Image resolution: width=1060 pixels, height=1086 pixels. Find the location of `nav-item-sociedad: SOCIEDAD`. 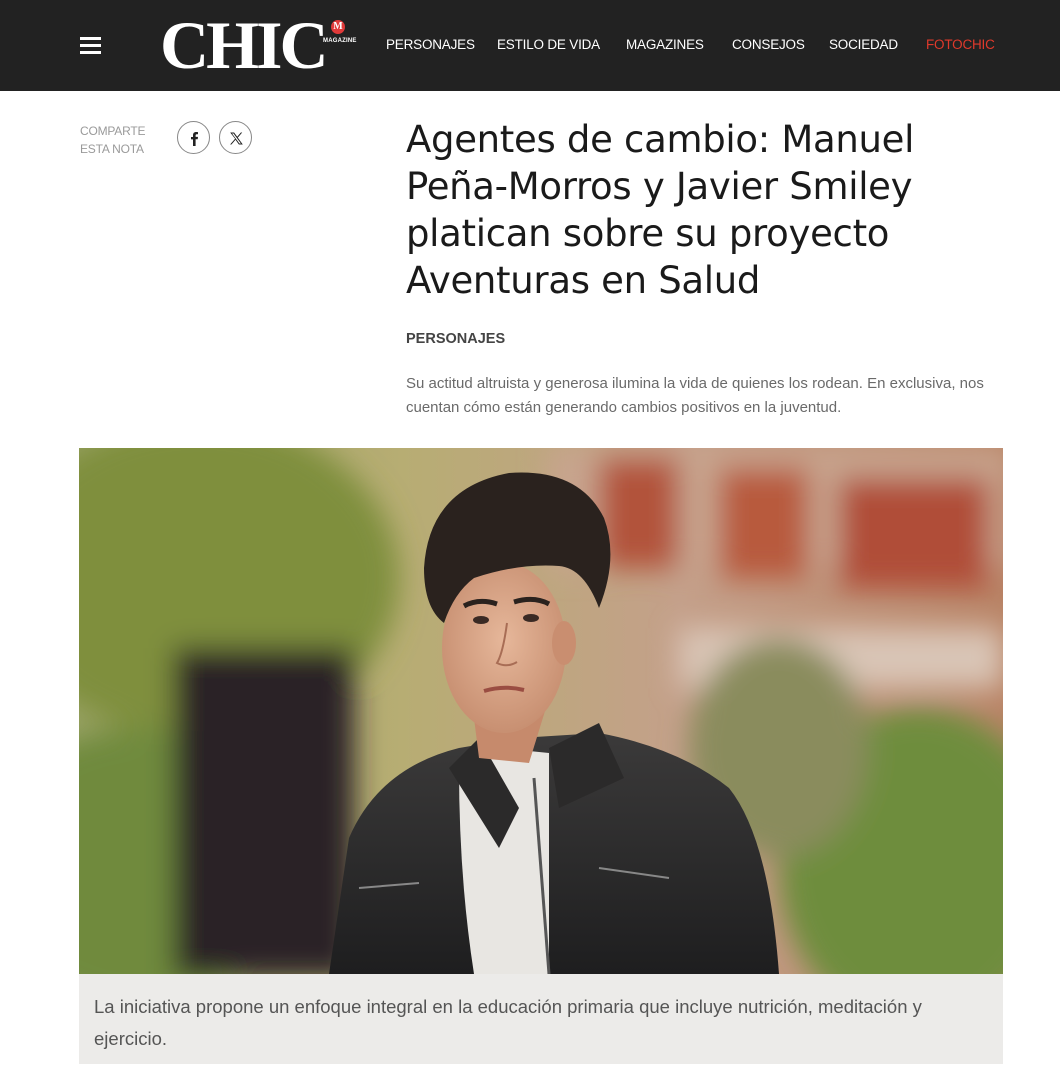

nav-item-sociedad: SOCIEDAD is located at coordinates (863, 44).